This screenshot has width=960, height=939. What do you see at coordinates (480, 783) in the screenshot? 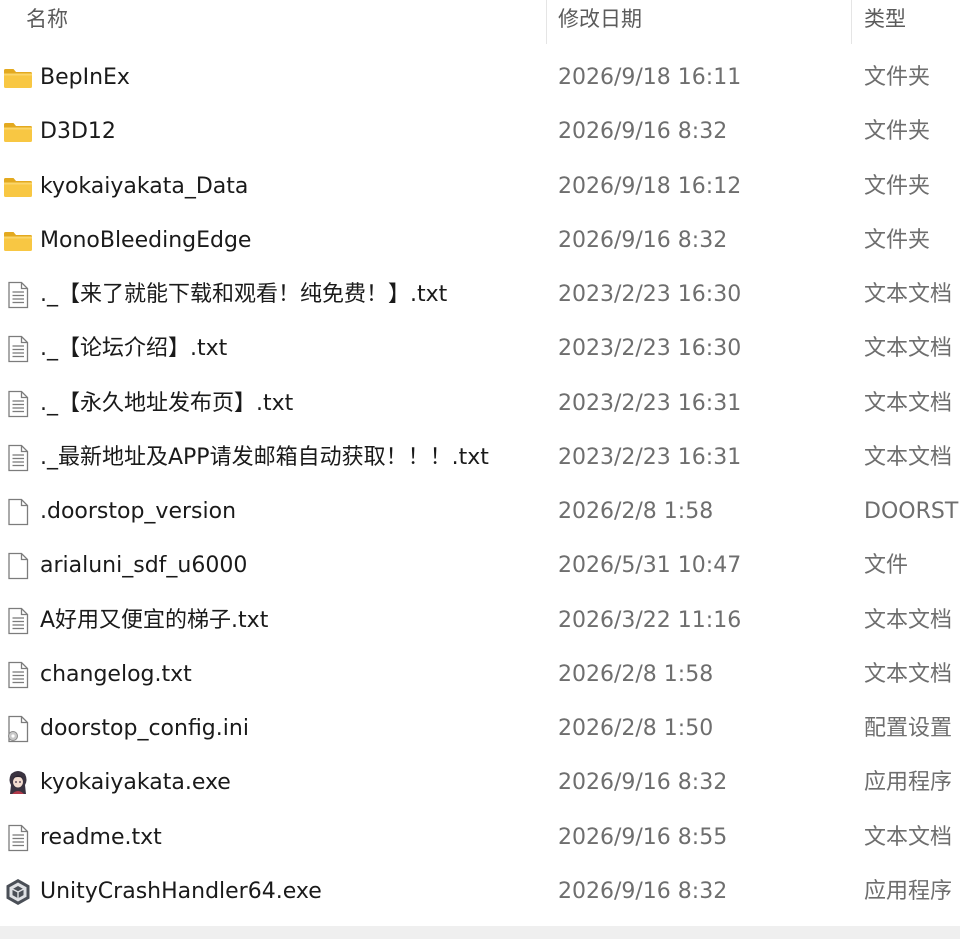
I see `file-row: kyokaiyakata.exe 2026/9/16 8:32 应用程序` at bounding box center [480, 783].